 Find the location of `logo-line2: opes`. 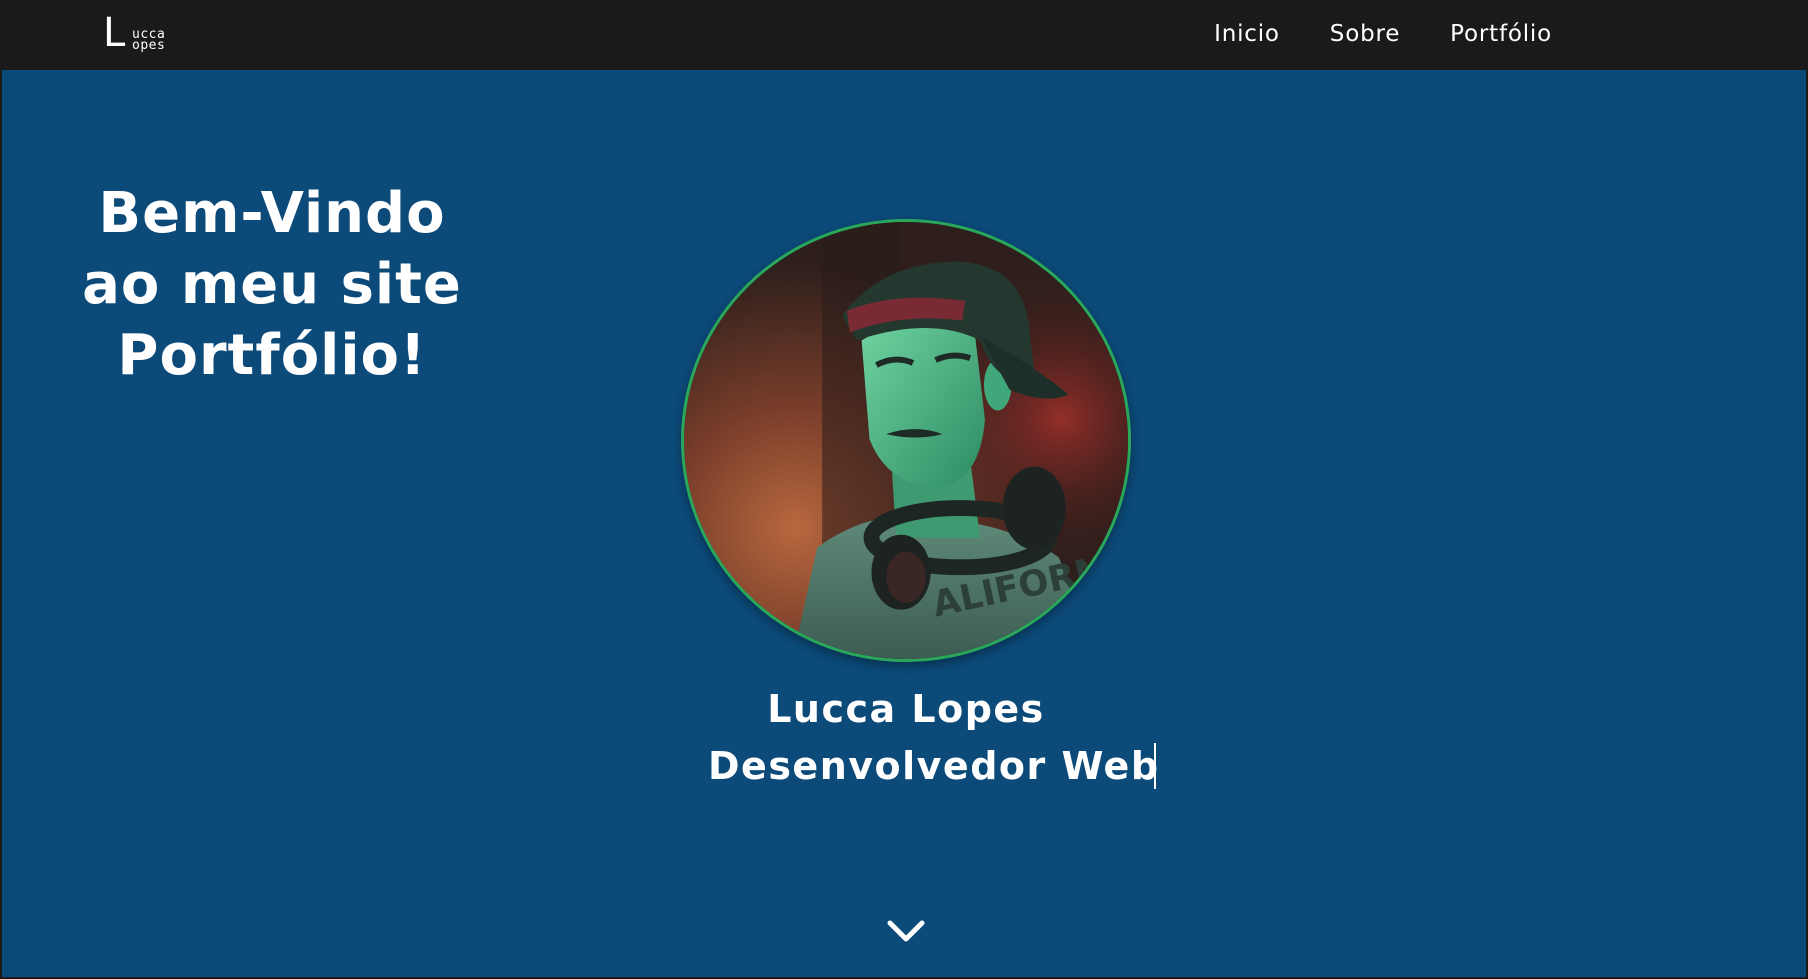

logo-line2: opes is located at coordinates (149, 45).